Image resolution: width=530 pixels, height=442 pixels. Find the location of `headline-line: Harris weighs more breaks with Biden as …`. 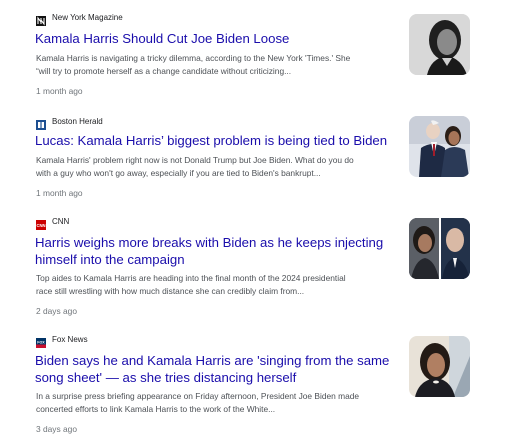

headline-line: Harris weighs more breaks with Biden as … is located at coordinates (209, 242).